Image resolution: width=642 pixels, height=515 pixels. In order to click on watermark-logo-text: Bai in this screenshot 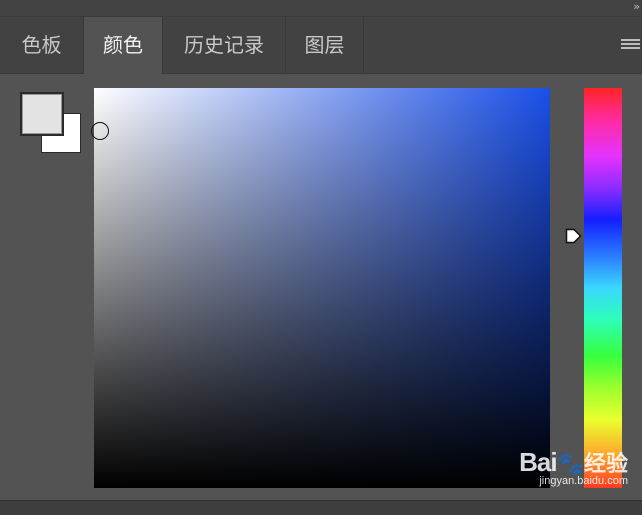, I will do `click(538, 462)`.